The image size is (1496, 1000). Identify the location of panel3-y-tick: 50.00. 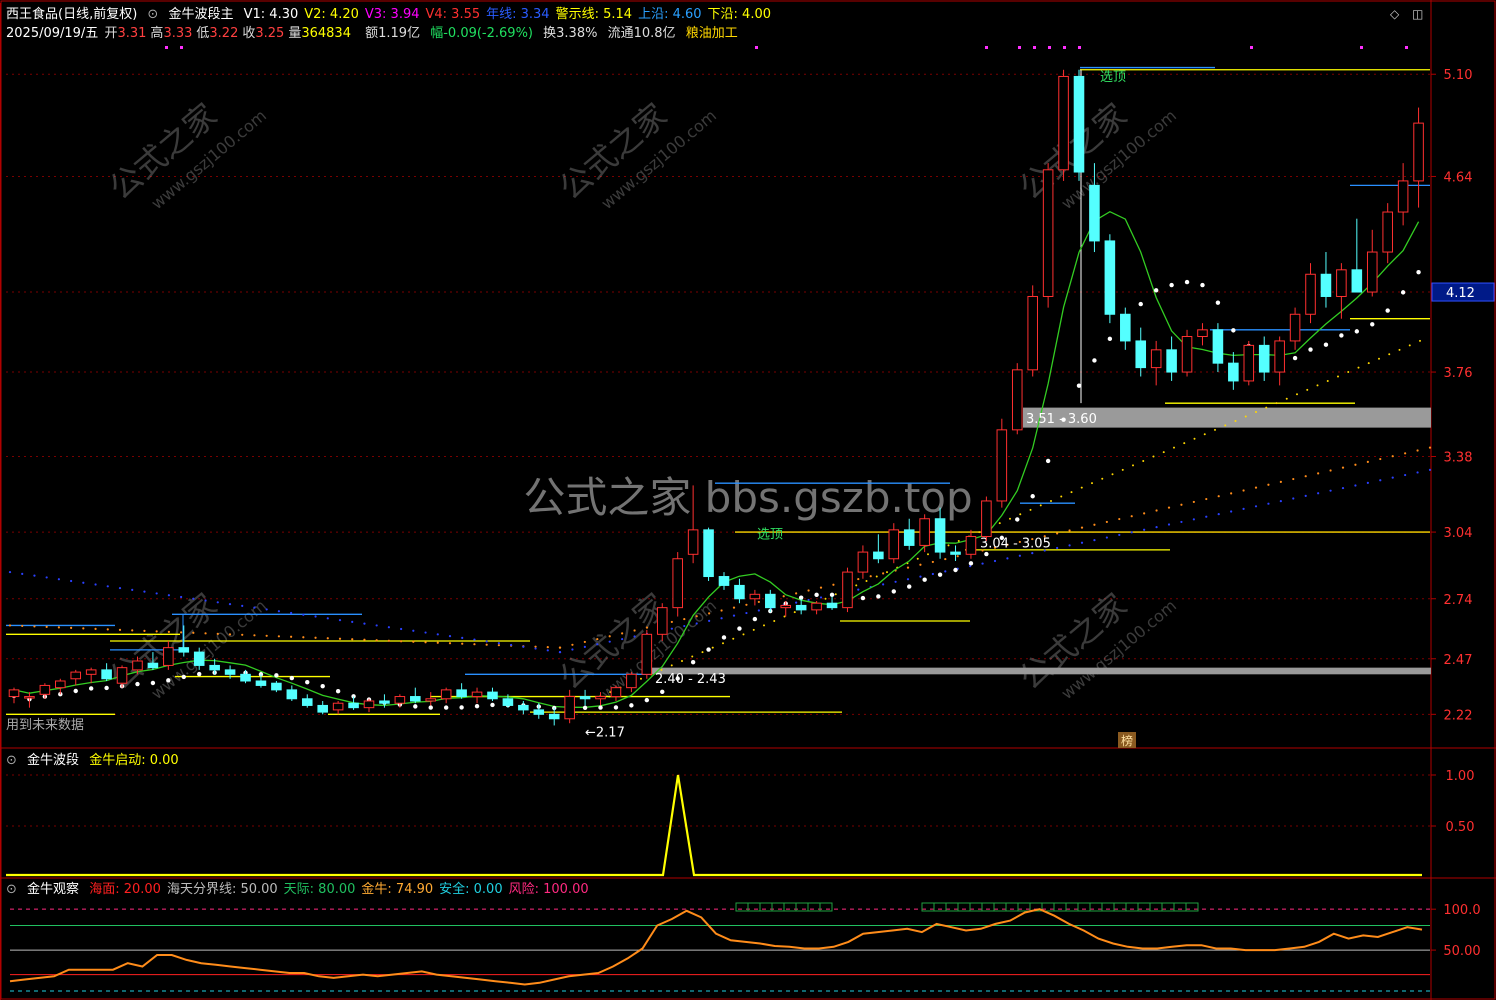
(1461, 951).